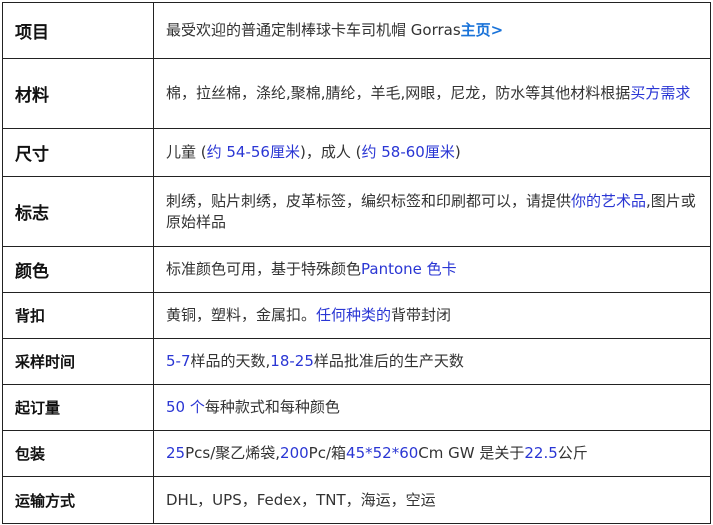  What do you see at coordinates (369, 200) in the screenshot?
I see `value-text: 刺绣，贴片刺绣，皮革标签，编织标签和印刷都可以，请提供` at bounding box center [369, 200].